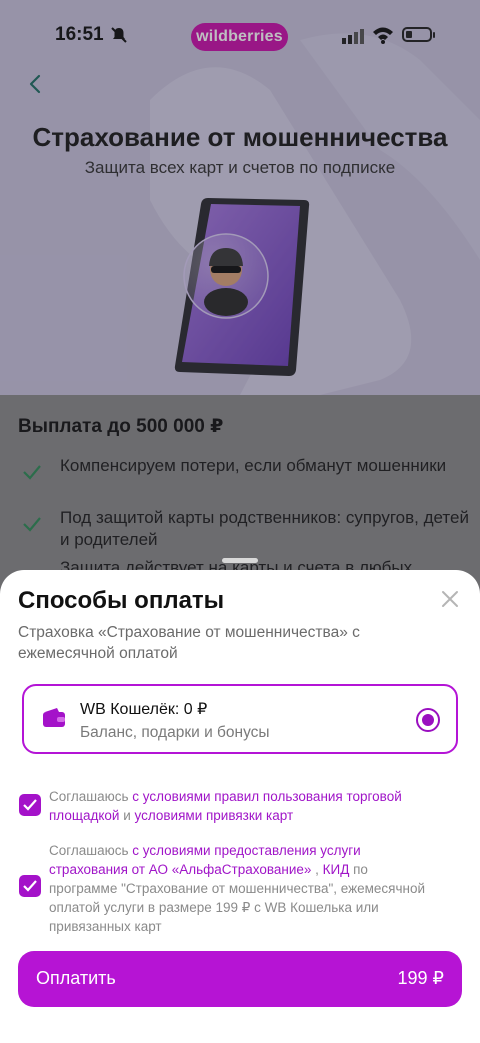 The width and height of the screenshot is (480, 1043). Describe the element at coordinates (240, 719) in the screenshot. I see `wallet-option: WB Кошелёк: 0 ₽ Баланс, подарки и бонусы` at that location.